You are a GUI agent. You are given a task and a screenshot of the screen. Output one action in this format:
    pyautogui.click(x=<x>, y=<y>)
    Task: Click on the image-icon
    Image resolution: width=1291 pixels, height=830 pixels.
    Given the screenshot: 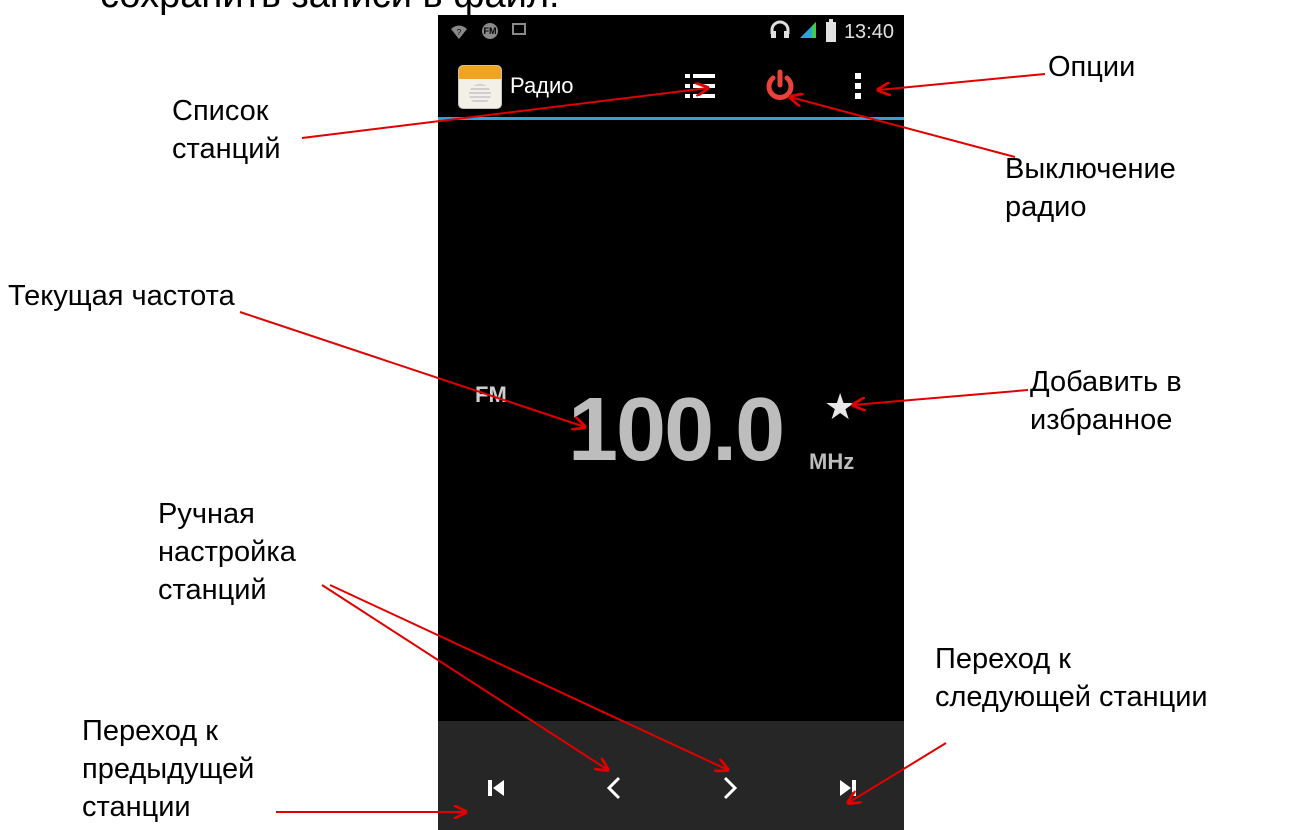 What is the action you would take?
    pyautogui.click(x=519, y=29)
    